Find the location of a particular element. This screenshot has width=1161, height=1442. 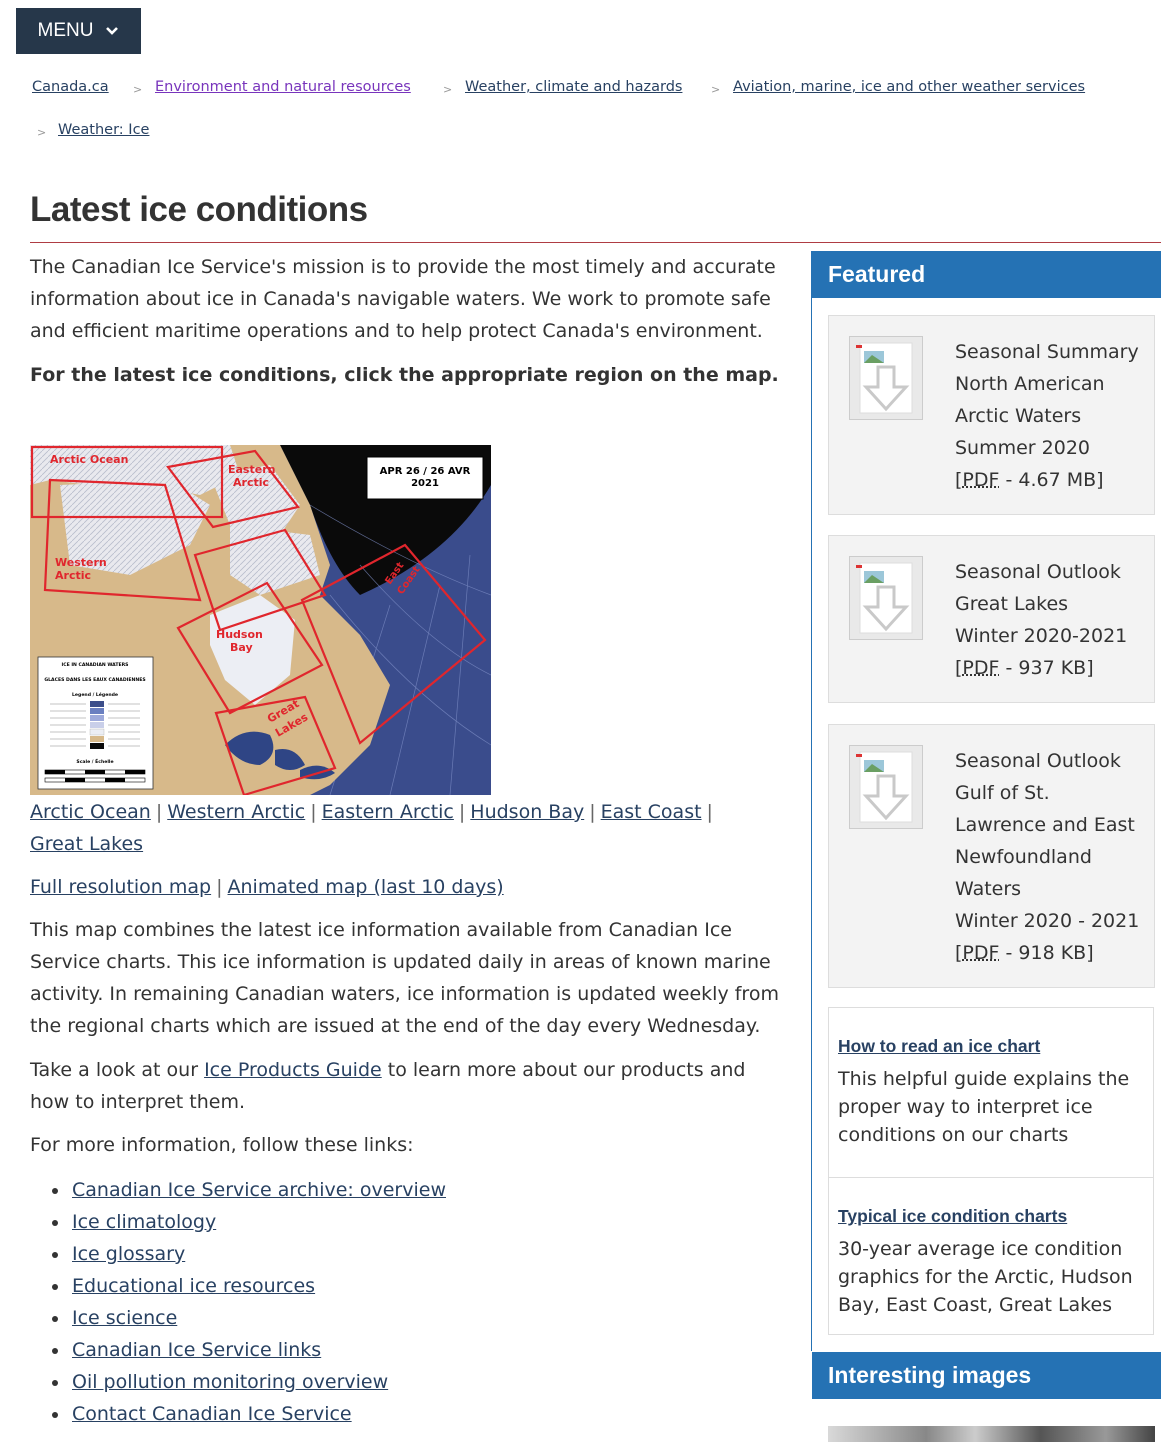

oil-pollution-link: Oil pollution monitoring overview is located at coordinates (230, 1382).